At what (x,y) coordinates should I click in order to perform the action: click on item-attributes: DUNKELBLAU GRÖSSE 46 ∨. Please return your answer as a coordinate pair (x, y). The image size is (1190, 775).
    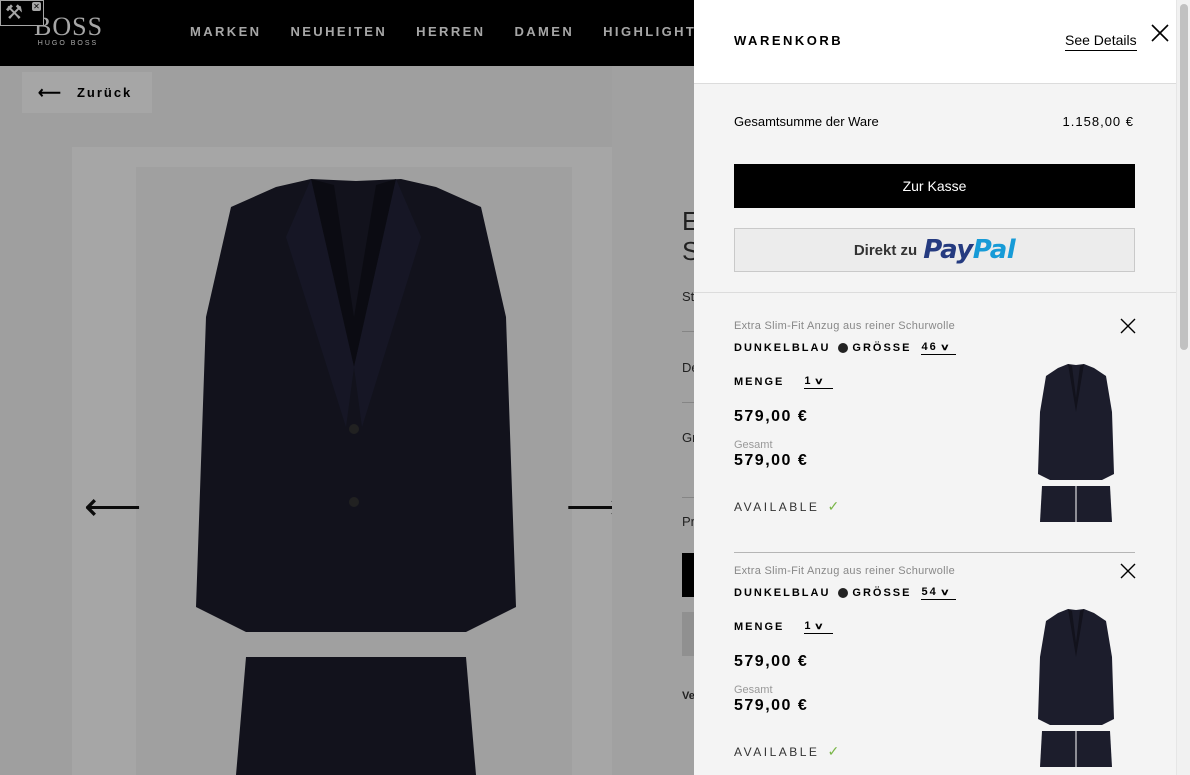
    Looking at the image, I should click on (845, 348).